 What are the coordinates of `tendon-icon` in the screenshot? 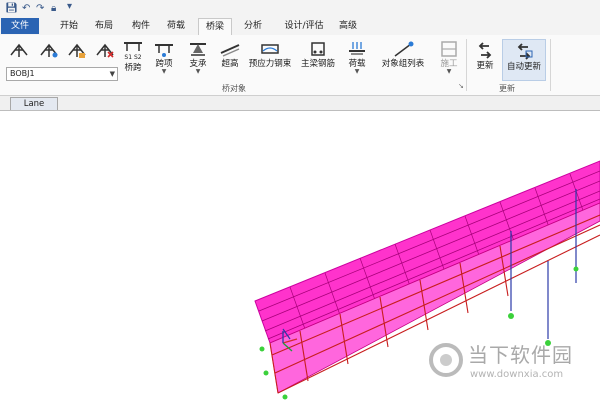 It's located at (270, 49).